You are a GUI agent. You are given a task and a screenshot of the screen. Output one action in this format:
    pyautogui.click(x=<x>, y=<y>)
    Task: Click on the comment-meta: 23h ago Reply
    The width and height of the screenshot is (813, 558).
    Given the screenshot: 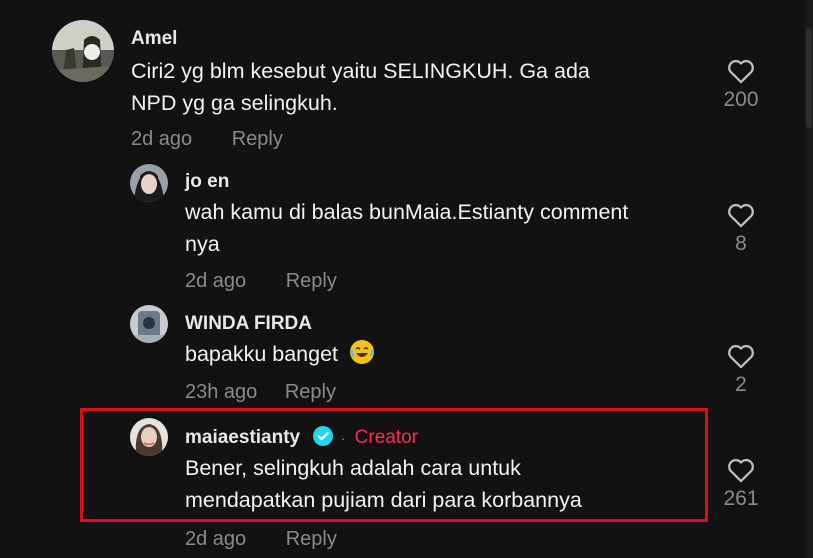 What is the action you would take?
    pyautogui.click(x=260, y=392)
    